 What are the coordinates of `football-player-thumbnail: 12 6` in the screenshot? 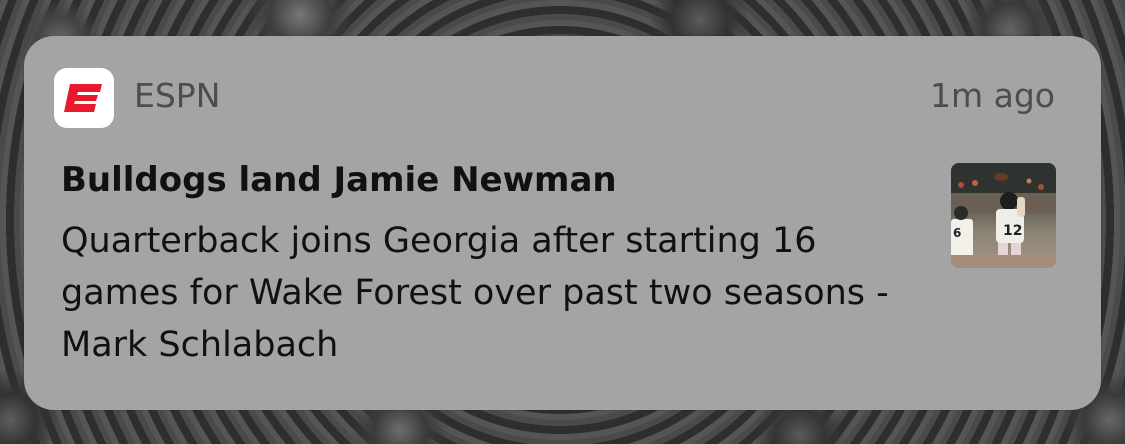 It's located at (1003, 215).